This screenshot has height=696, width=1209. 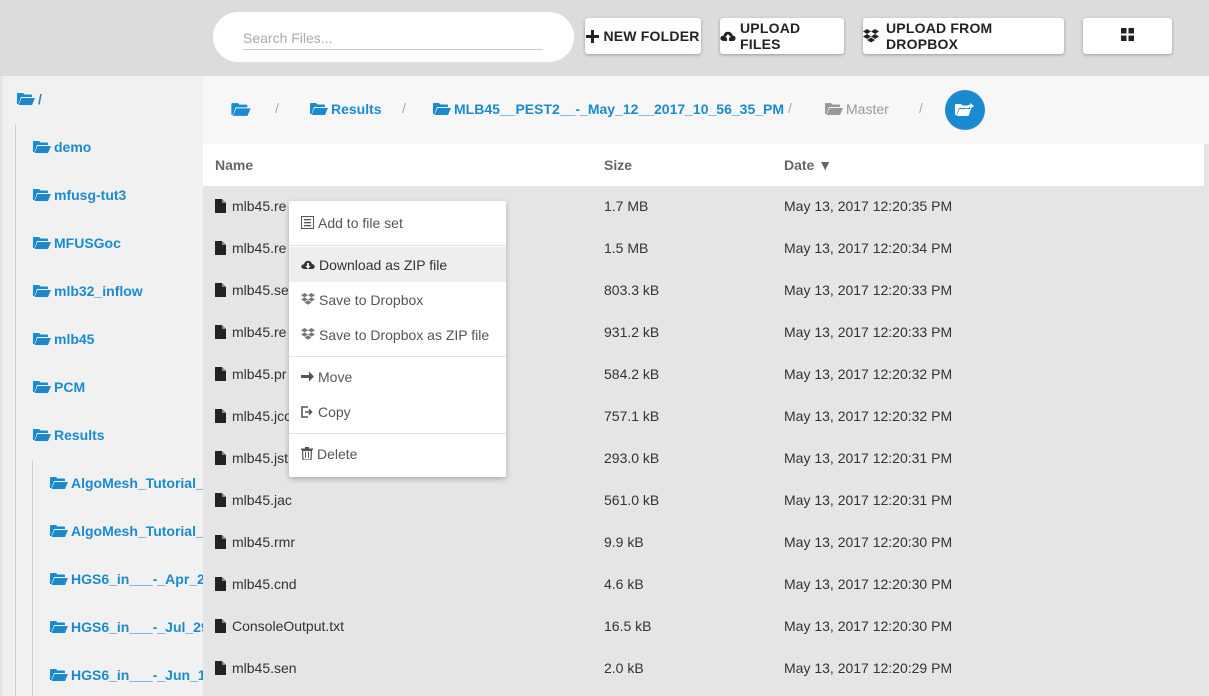 What do you see at coordinates (651, 36) in the screenshot?
I see `new-folder-label: NEW FOLDER` at bounding box center [651, 36].